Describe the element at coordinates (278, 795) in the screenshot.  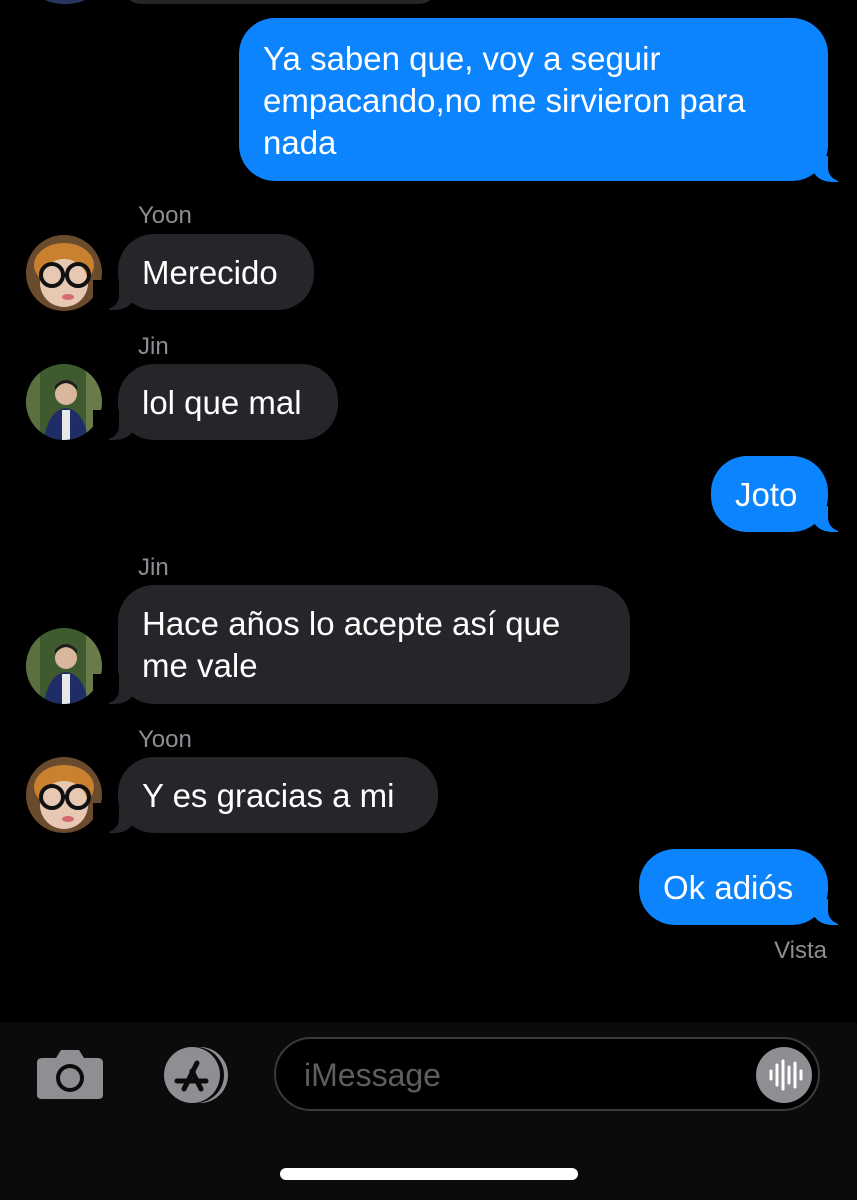
I see `incoming-message-bubble: Y es gracias a mi` at that location.